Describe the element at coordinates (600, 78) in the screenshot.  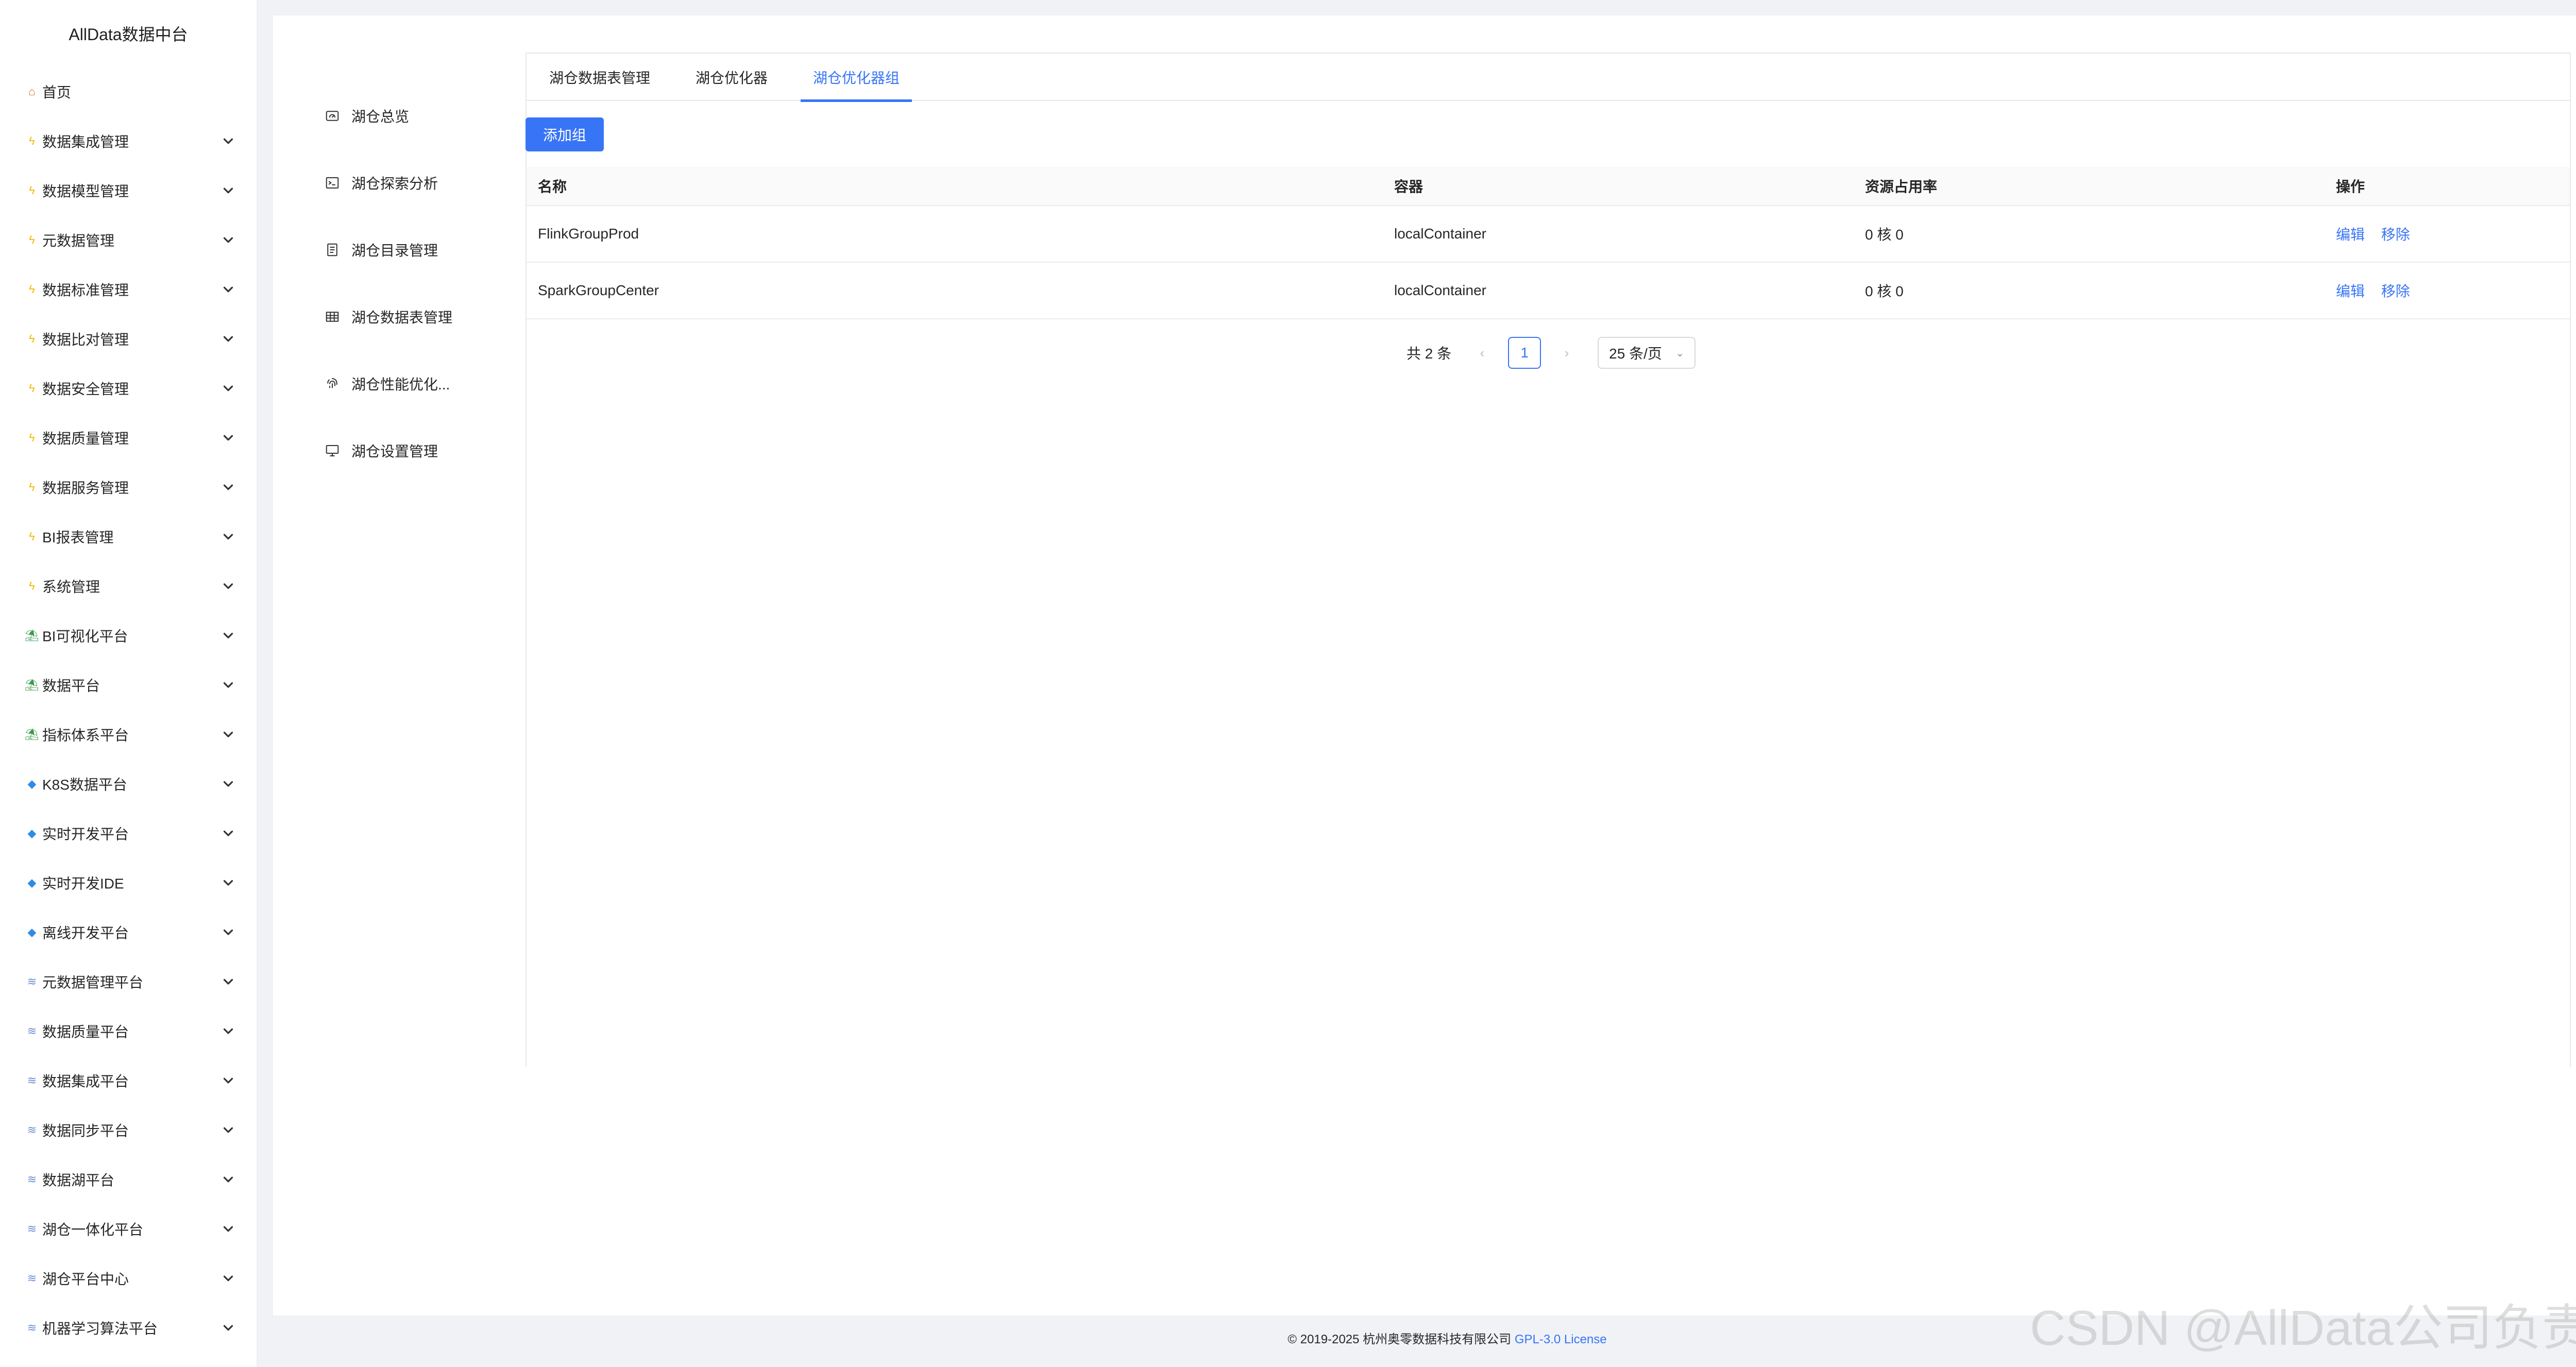
I see `tab: 湖仓数据表管理` at that location.